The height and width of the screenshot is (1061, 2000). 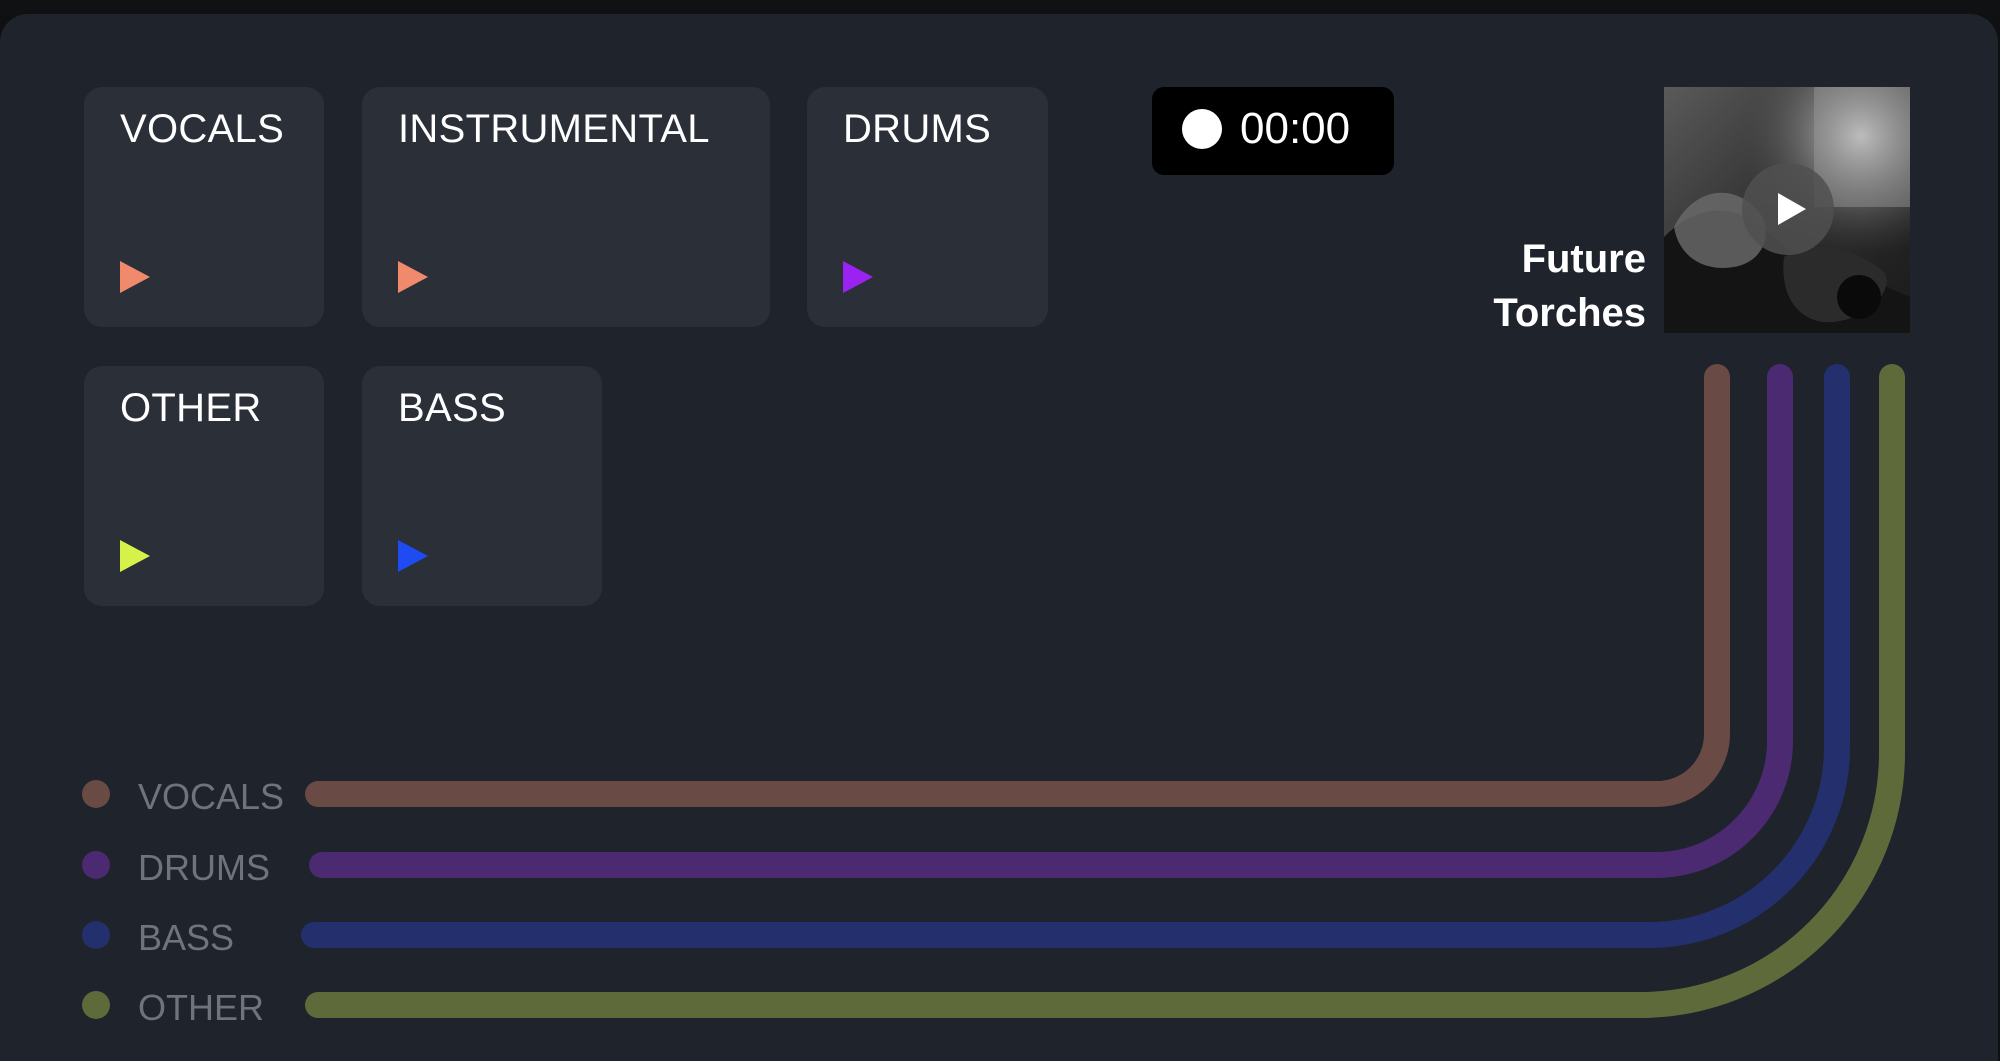 I want to click on track-name: BASS, so click(x=186, y=937).